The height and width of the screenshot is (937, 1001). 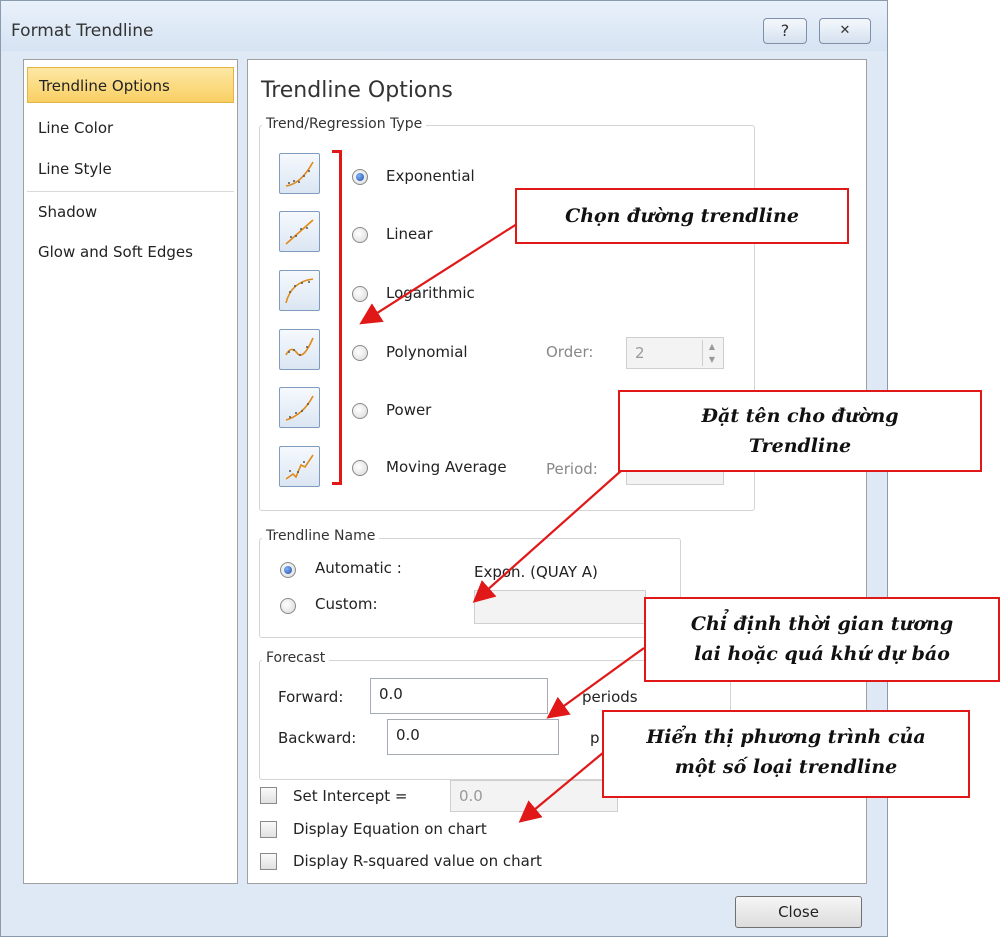 I want to click on arrow-choose-trendline, so click(x=440, y=273).